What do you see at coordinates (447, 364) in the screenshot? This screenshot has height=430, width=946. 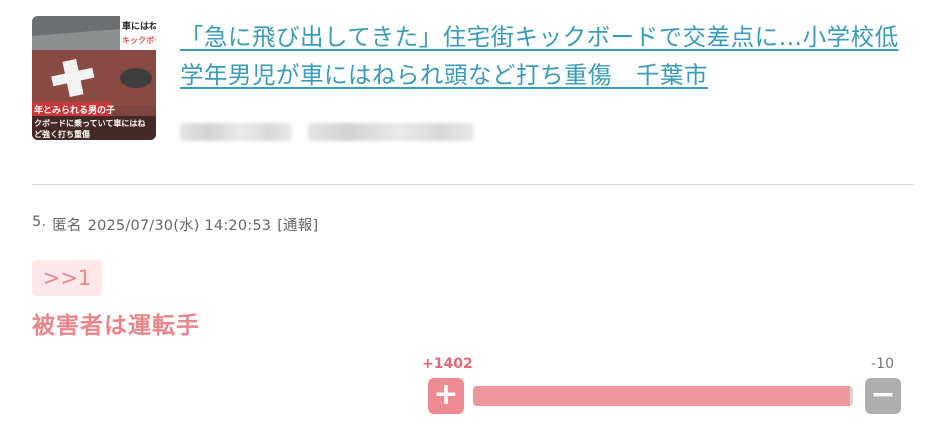 I see `vote-plus-count: +1402` at bounding box center [447, 364].